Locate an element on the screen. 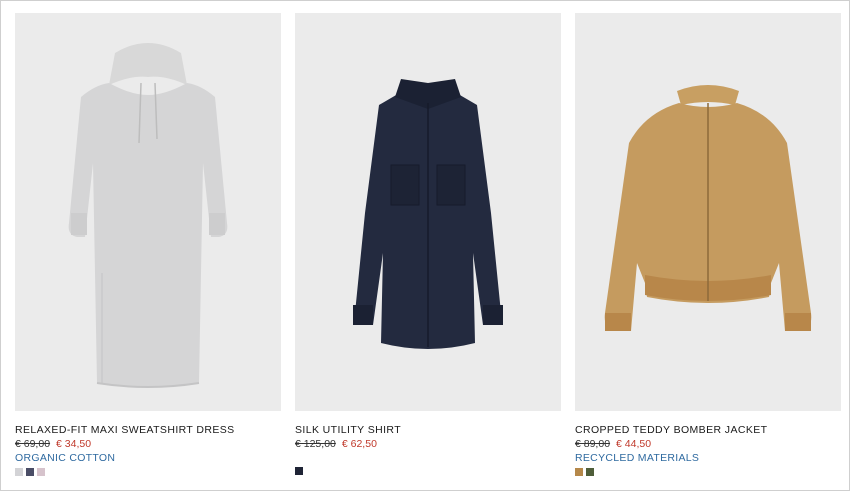 The width and height of the screenshot is (850, 491). price-row: € 125,00 € 62,50 is located at coordinates (428, 444).